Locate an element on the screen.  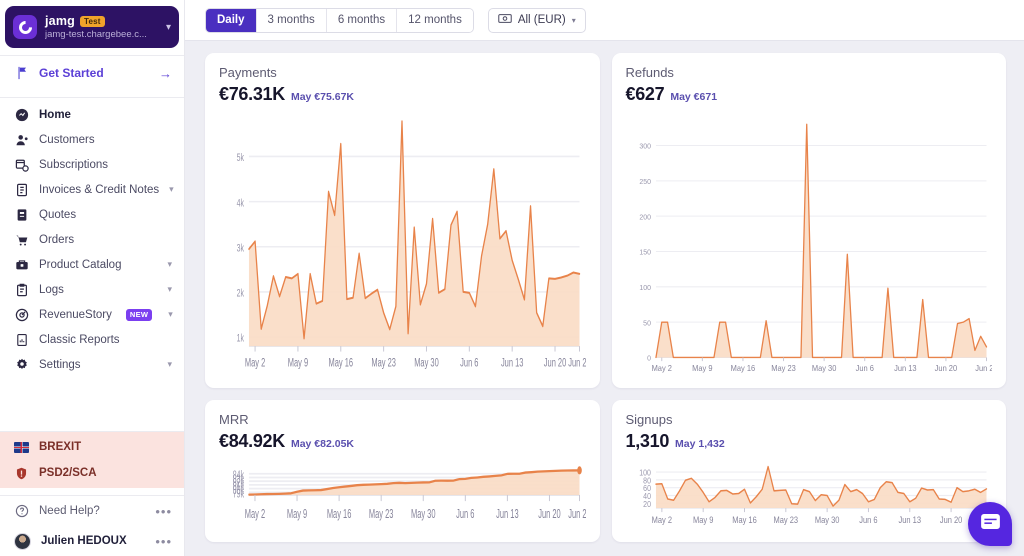
sidebar-item-home: Home is located at coordinates (92, 114).